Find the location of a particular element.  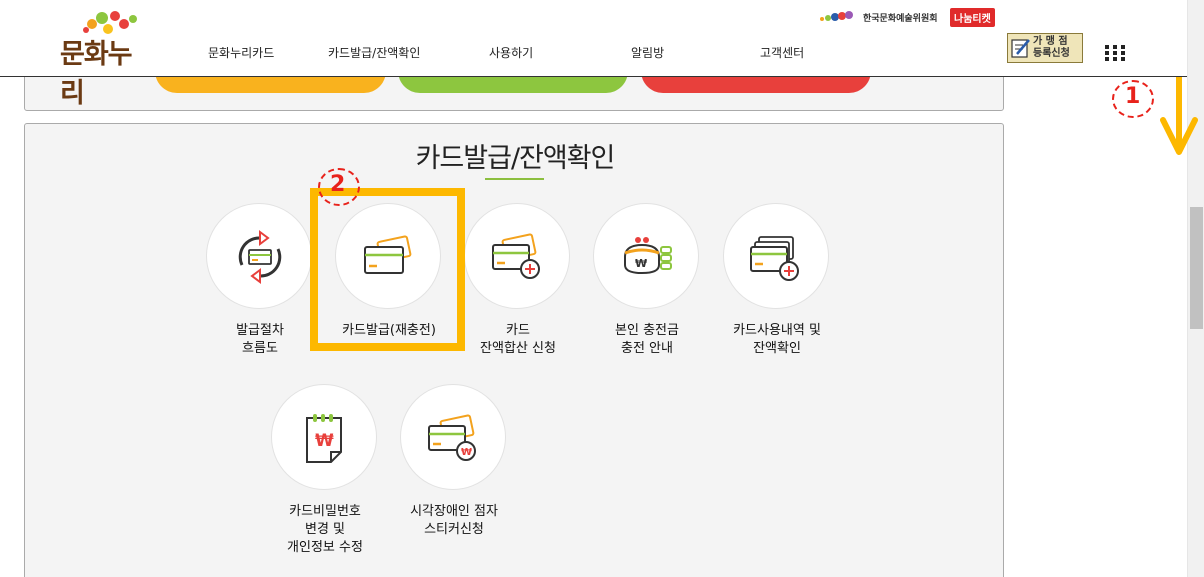

logo-text: 문화누리 is located at coordinates (96, 74).